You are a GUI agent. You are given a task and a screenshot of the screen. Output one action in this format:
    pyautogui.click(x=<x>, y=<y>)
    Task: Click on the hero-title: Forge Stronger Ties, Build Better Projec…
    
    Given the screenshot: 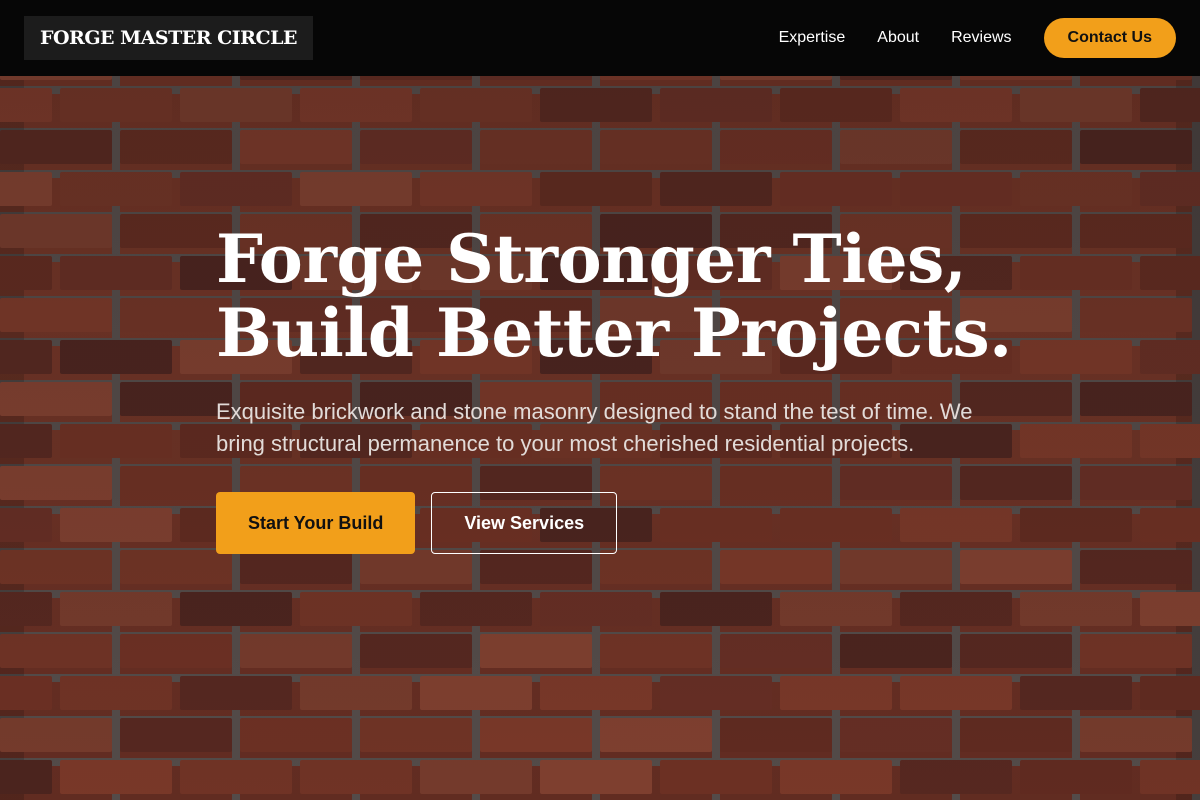 What is the action you would take?
    pyautogui.click(x=614, y=296)
    